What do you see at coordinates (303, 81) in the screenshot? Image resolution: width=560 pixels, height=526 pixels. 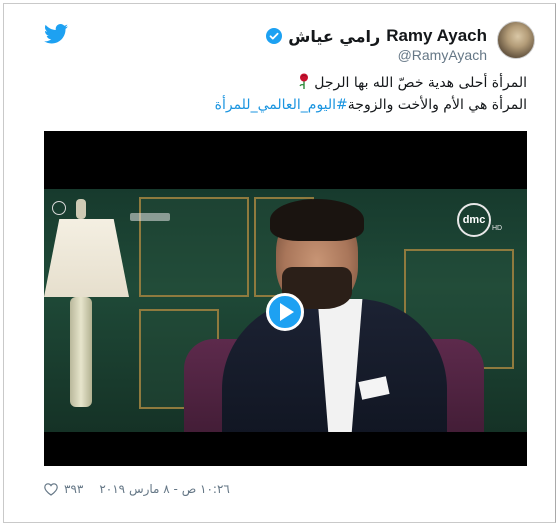 I see `rose-emoji-icon` at bounding box center [303, 81].